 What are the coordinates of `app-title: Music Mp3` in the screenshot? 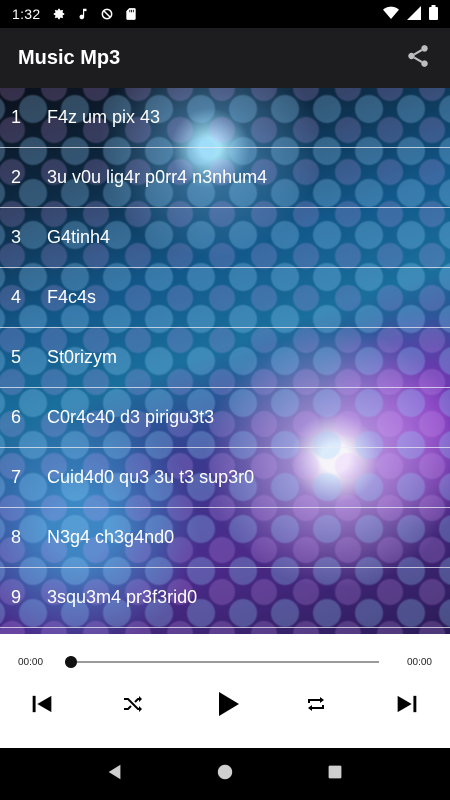 It's located at (69, 57).